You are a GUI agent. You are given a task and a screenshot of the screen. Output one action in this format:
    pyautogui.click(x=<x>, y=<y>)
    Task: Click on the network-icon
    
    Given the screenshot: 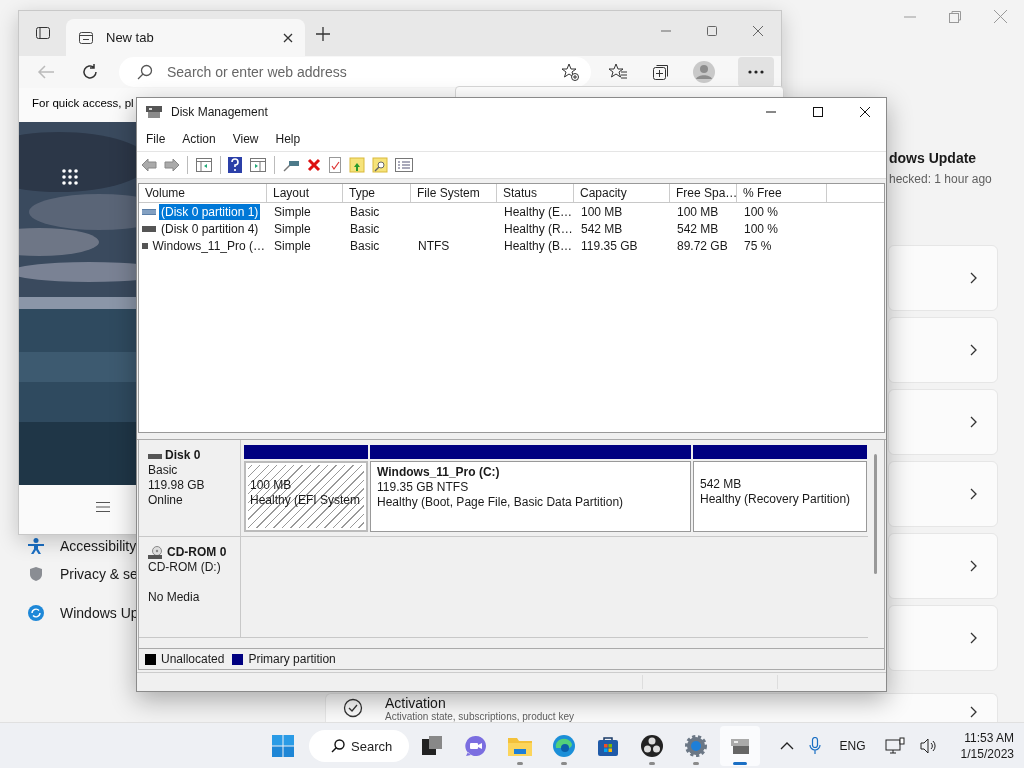 What is the action you would take?
    pyautogui.click(x=894, y=746)
    